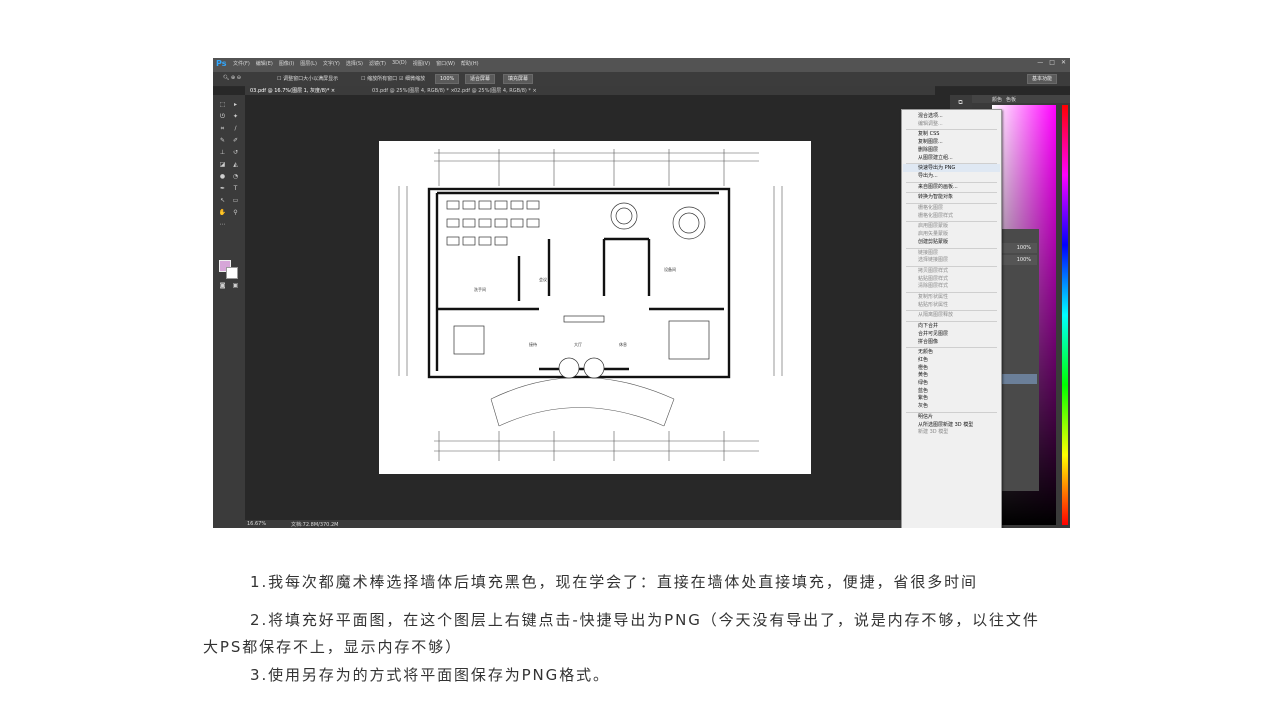 The height and width of the screenshot is (720, 1280). I want to click on color-panel-tabs: 颜色 色板, so click(1021, 99).